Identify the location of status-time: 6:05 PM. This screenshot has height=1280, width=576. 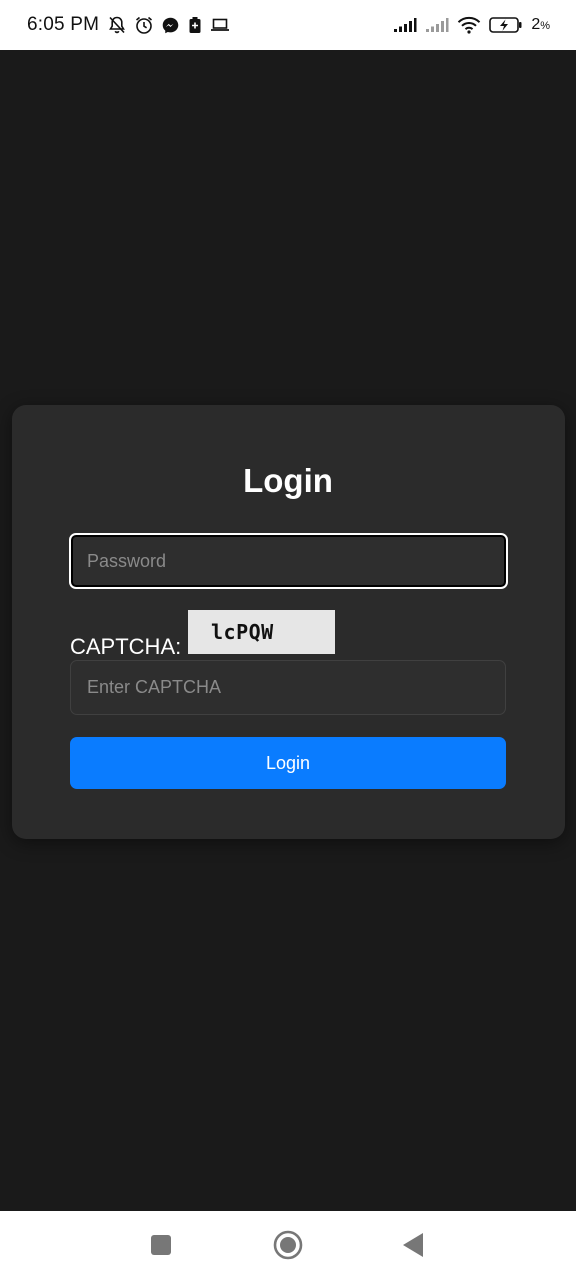
(63, 24).